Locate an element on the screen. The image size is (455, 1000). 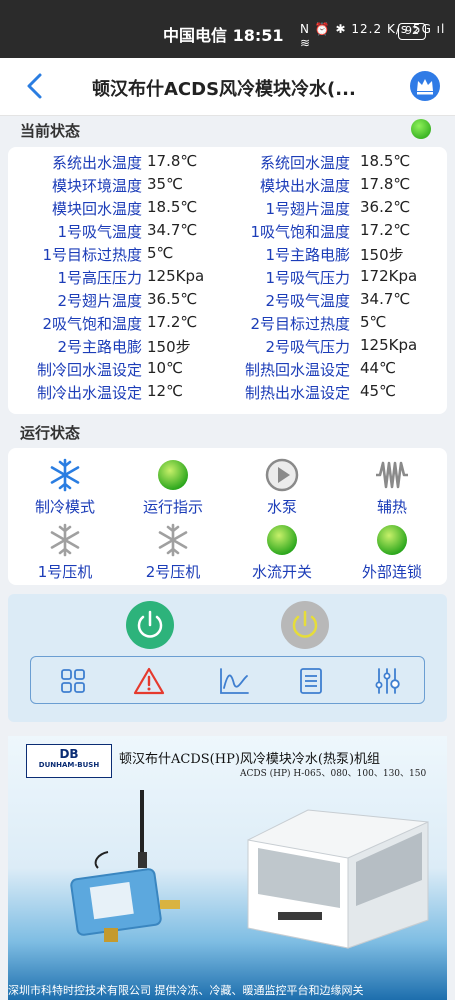
param-value: 44℃ is located at coordinates (378, 368).